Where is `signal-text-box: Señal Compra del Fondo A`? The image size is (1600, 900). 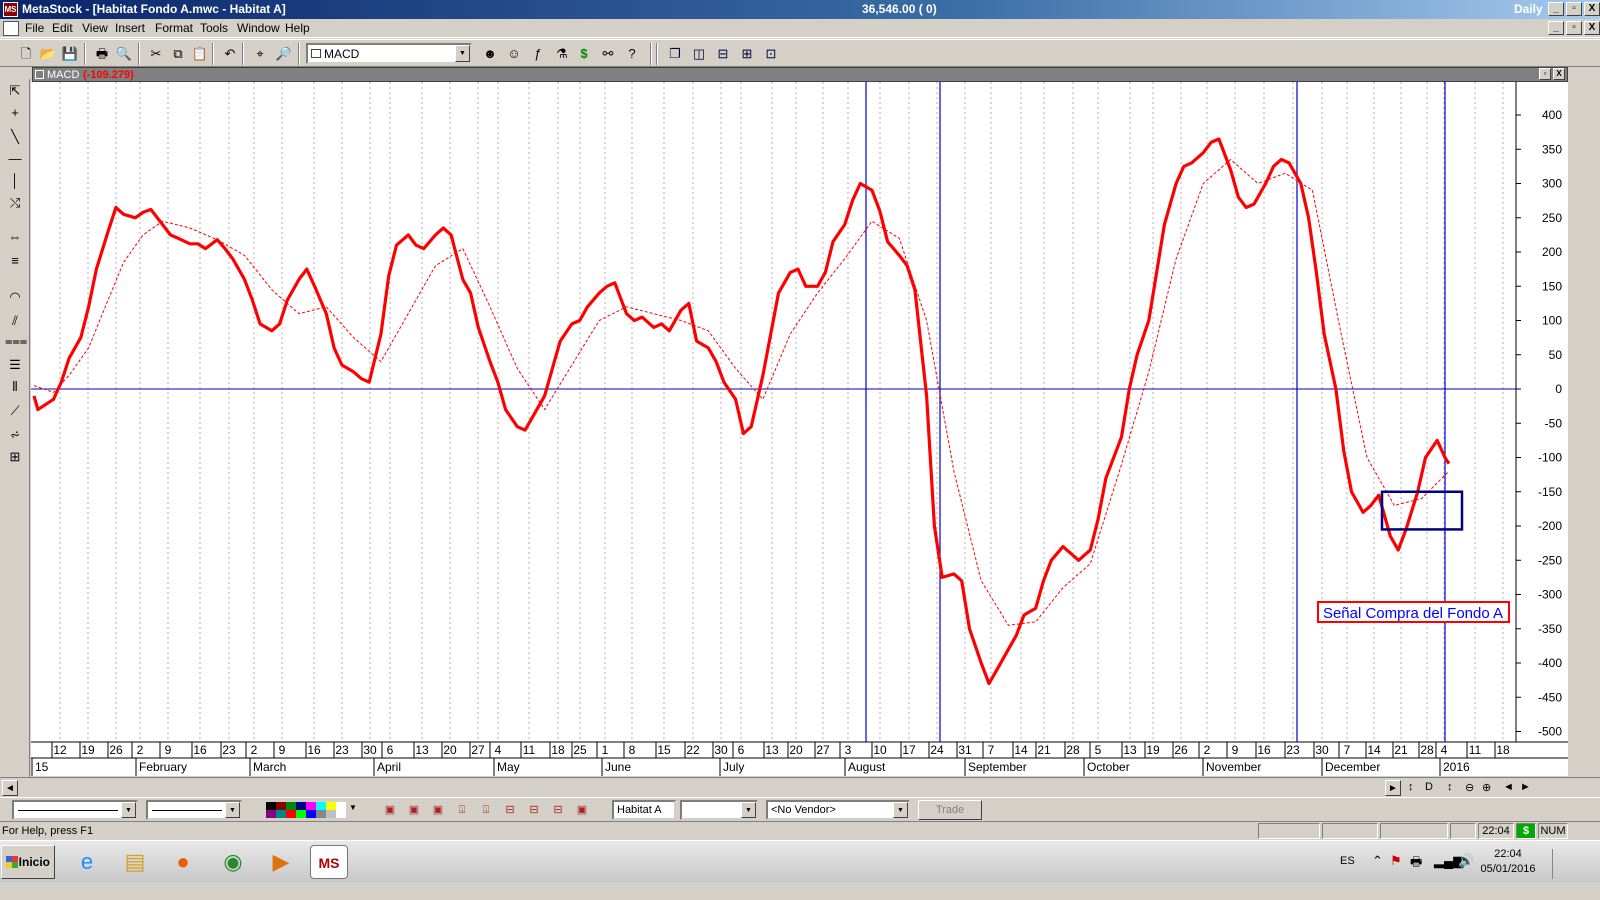
signal-text-box: Señal Compra del Fondo A is located at coordinates (1413, 612).